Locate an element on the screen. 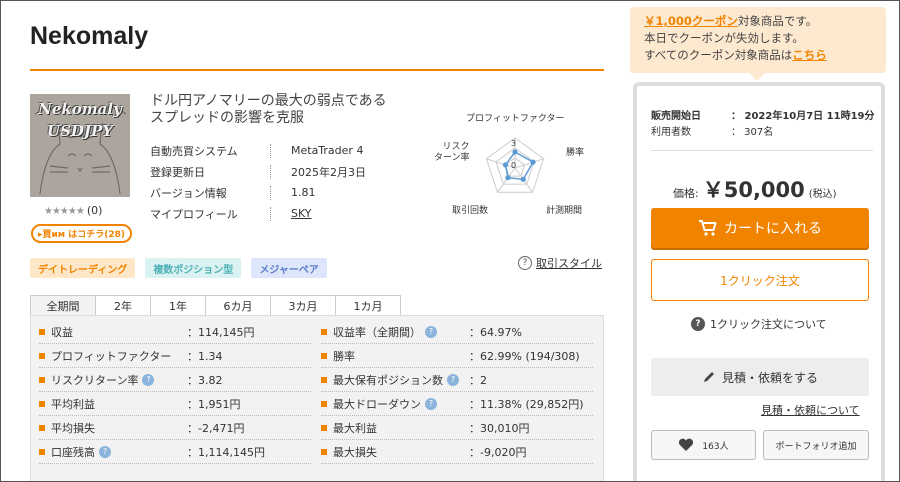 Image resolution: width=900 pixels, height=482 pixels. radar-label-period: 計測期間 is located at coordinates (564, 211).